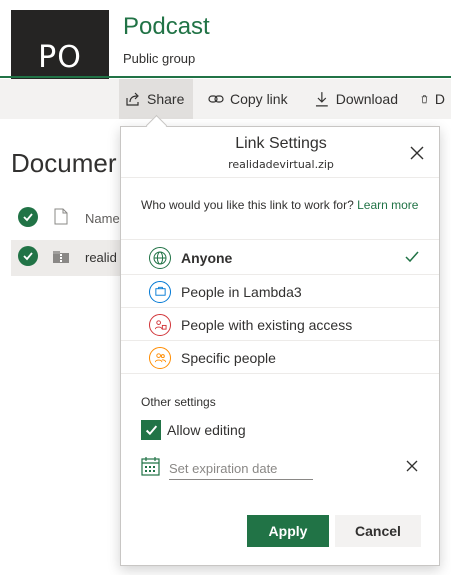 The height and width of the screenshot is (575, 451). What do you see at coordinates (166, 99) in the screenshot?
I see `share-label: Share` at bounding box center [166, 99].